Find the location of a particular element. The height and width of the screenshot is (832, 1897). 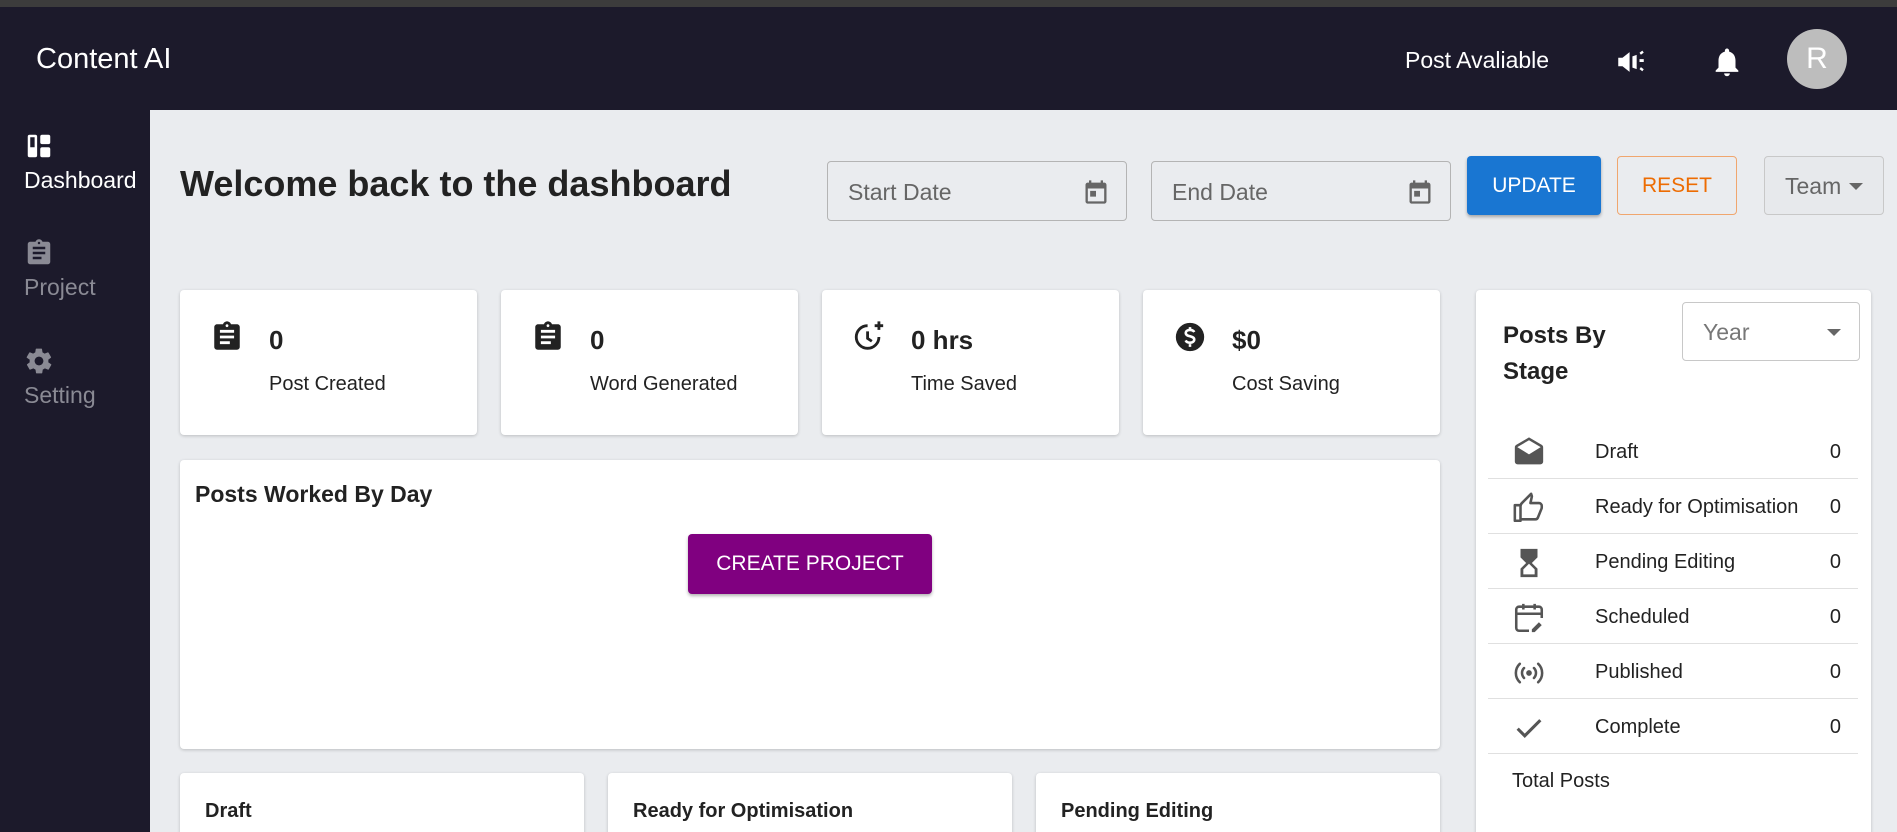

hourglass-icon is located at coordinates (1529, 563).